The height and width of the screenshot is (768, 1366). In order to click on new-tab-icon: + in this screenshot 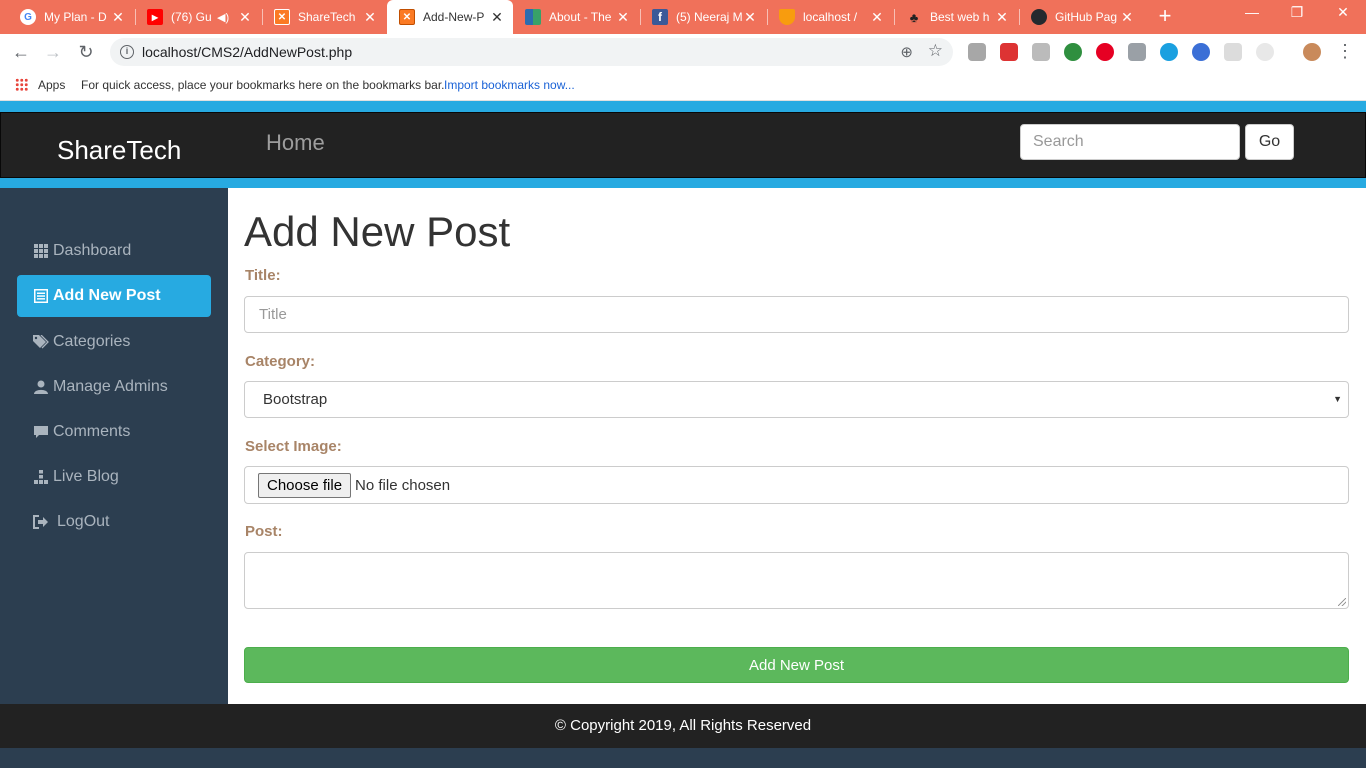, I will do `click(1165, 16)`.